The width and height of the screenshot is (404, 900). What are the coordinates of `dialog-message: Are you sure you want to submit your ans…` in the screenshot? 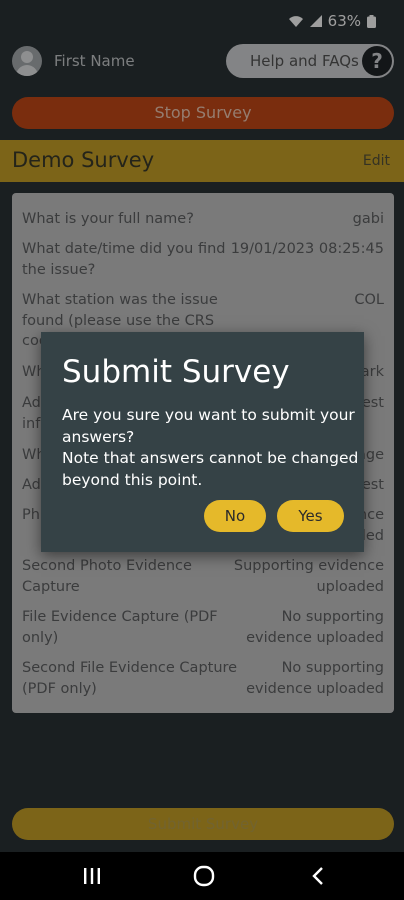 It's located at (210, 448).